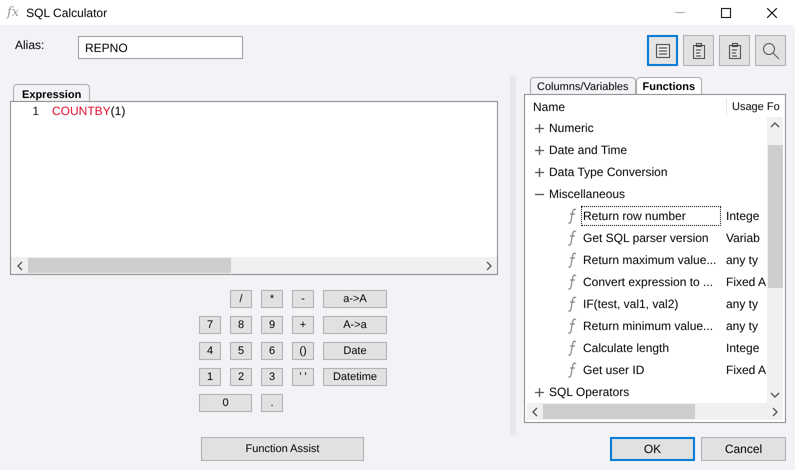  Describe the element at coordinates (652, 449) in the screenshot. I see `dialog-button: OK` at that location.